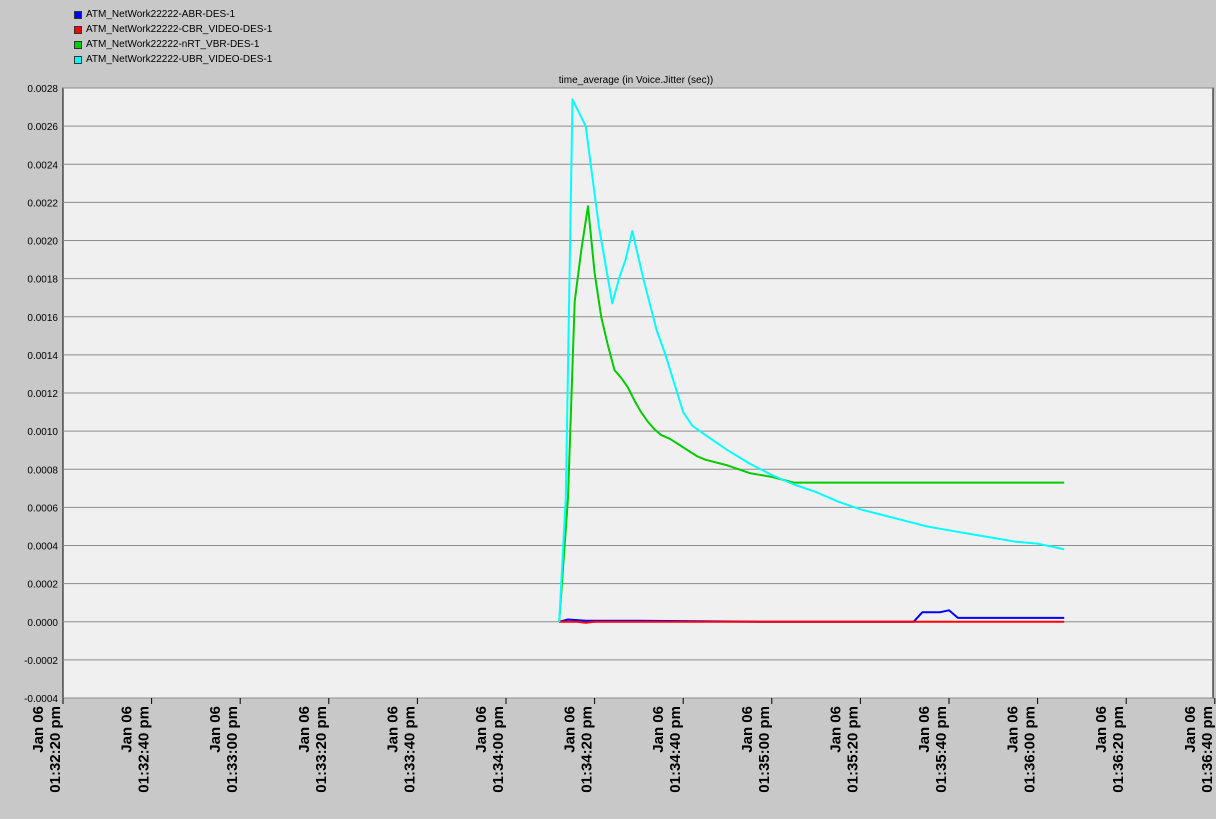 The image size is (1216, 819). What do you see at coordinates (42, 623) in the screenshot?
I see `y-tick-label: 0.0000` at bounding box center [42, 623].